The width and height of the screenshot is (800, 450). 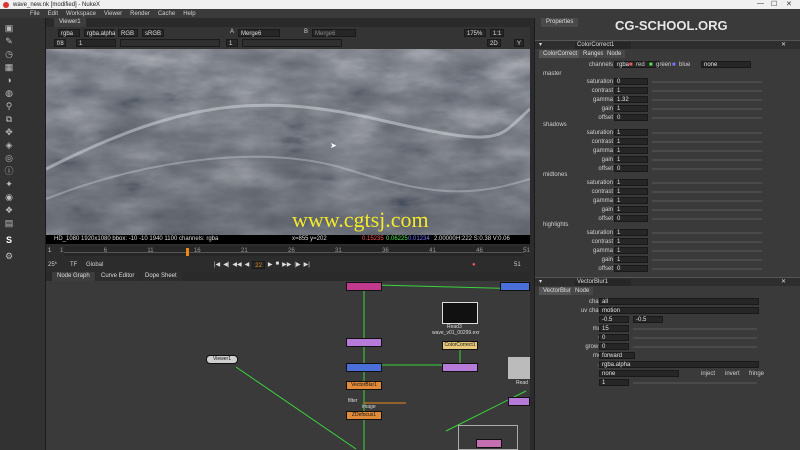 What do you see at coordinates (475, 33) in the screenshot?
I see `zoom-select: 175%` at bounding box center [475, 33].